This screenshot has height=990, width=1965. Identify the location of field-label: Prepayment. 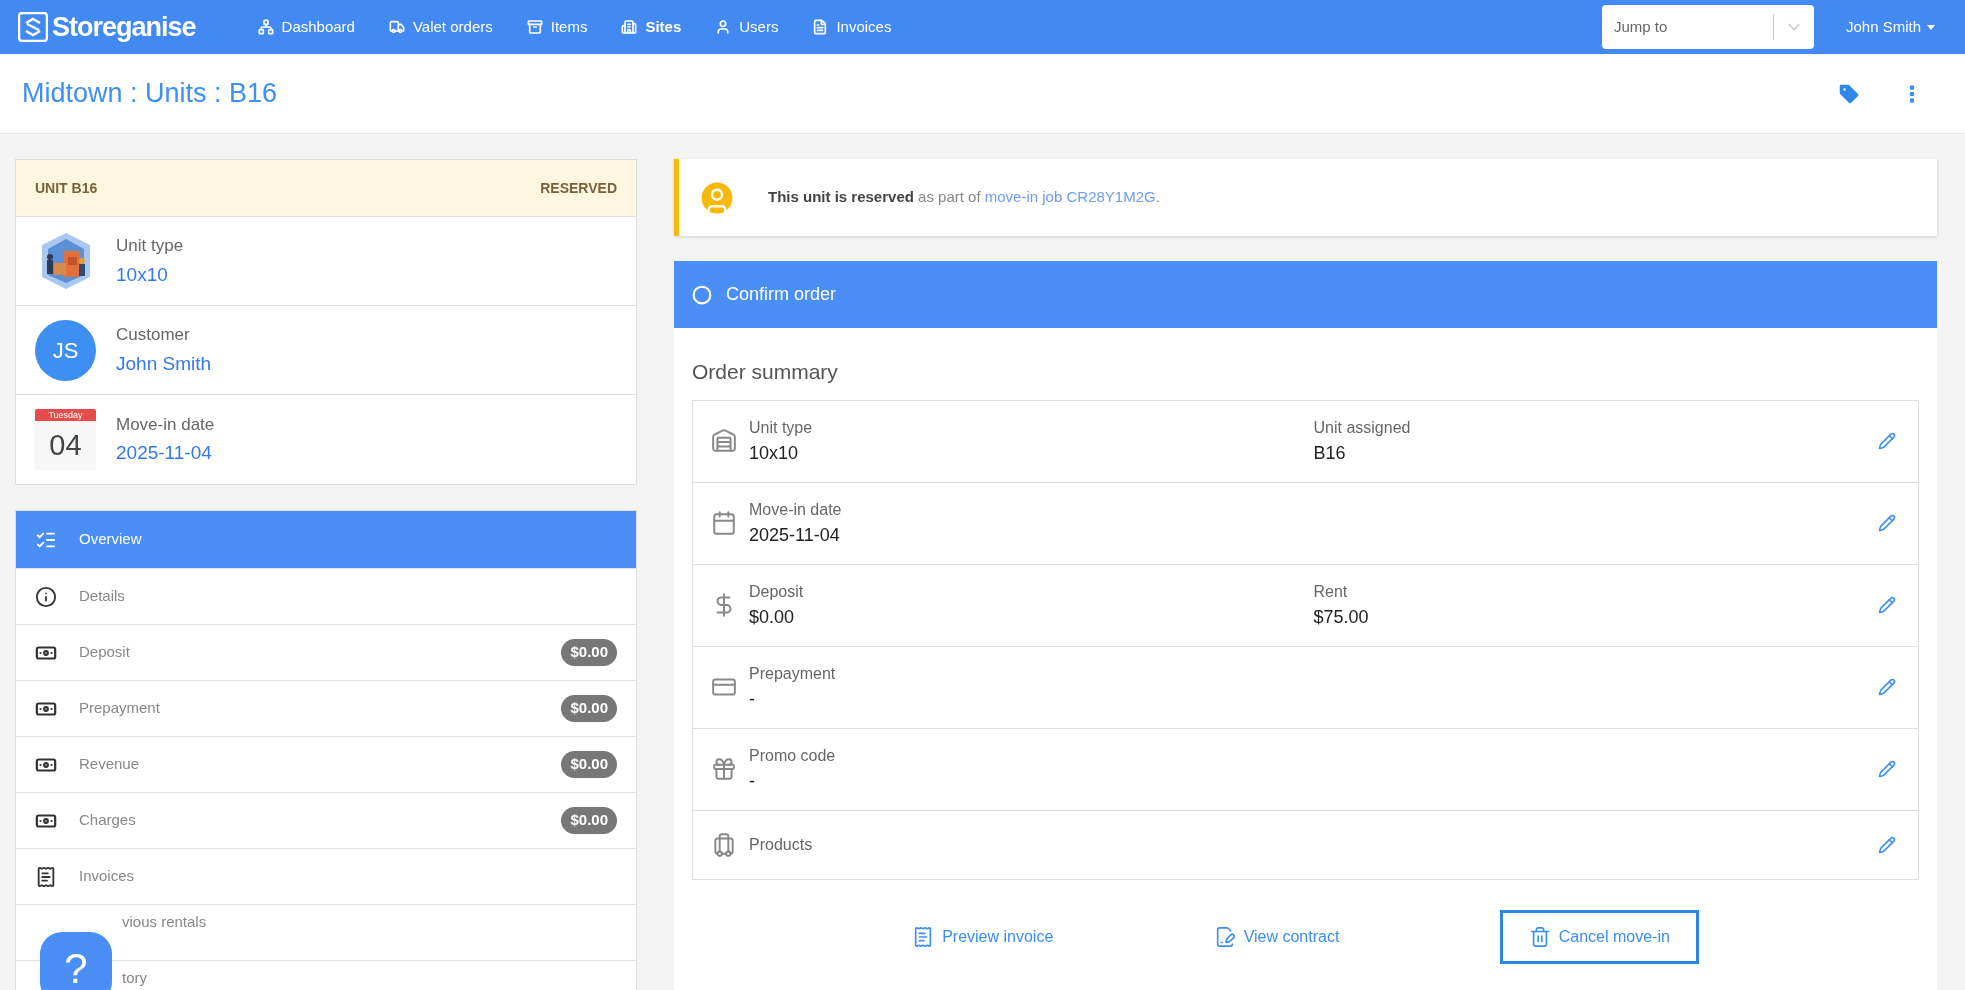
(793, 673).